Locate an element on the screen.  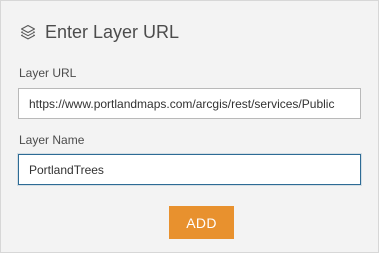
add-button: ADD is located at coordinates (201, 222).